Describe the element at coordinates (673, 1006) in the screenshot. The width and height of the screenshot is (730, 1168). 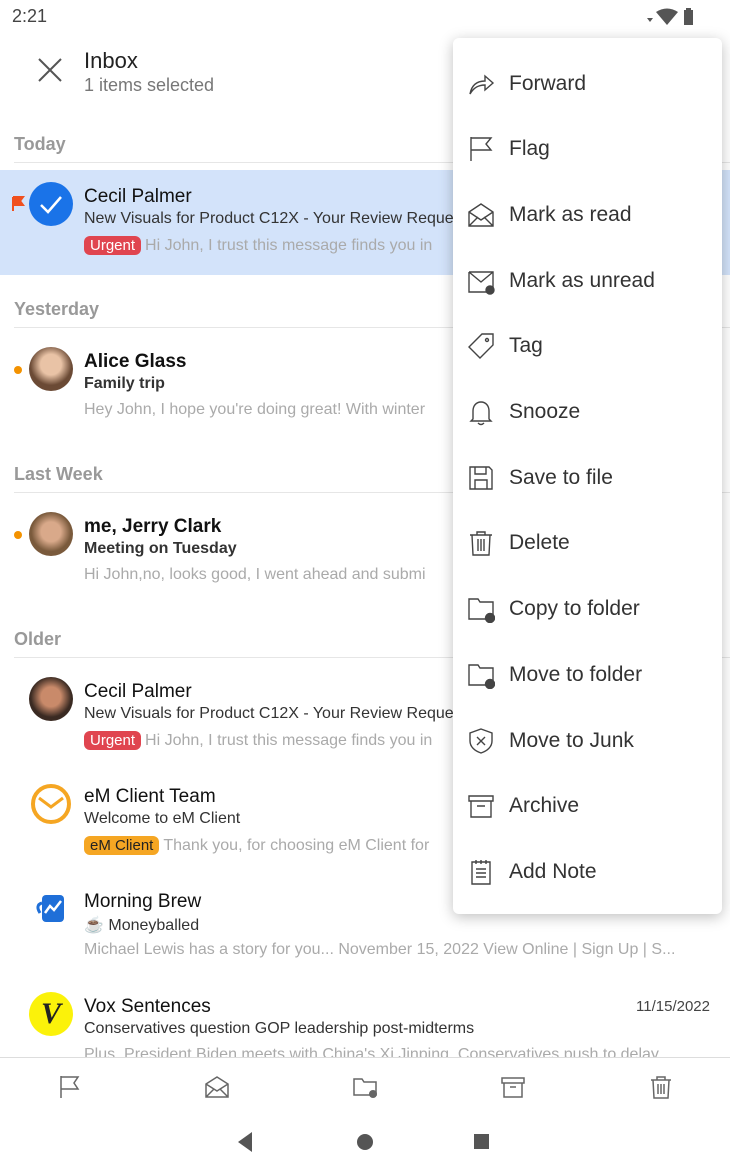
I see `date: 11/15/2022` at that location.